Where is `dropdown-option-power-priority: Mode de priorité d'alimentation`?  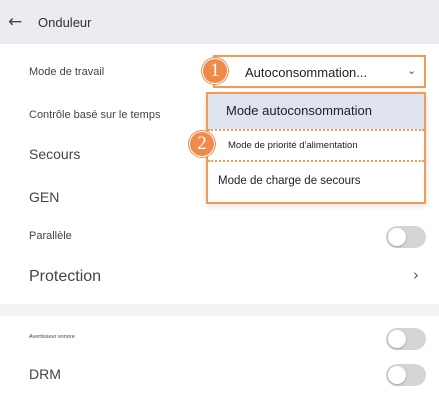 dropdown-option-power-priority: Mode de priorité d'alimentation is located at coordinates (316, 145).